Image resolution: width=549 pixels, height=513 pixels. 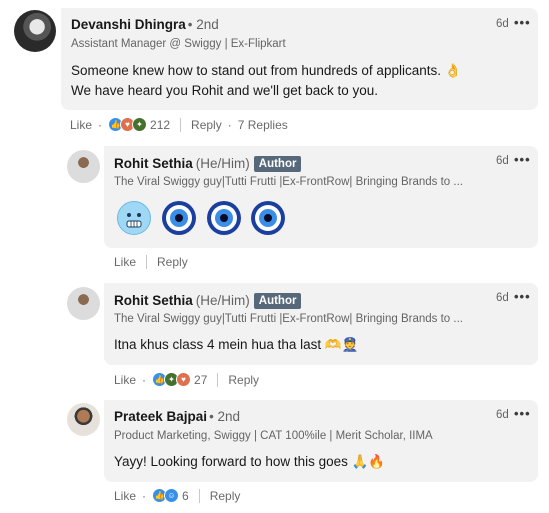 What do you see at coordinates (172, 495) in the screenshot?
I see `support-reaction-icon: ☺` at bounding box center [172, 495].